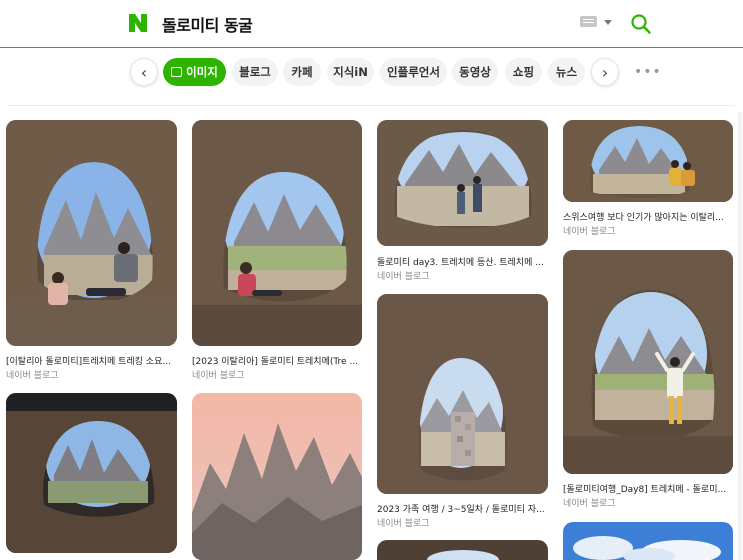 This screenshot has height=560, width=743. I want to click on image-result-card: 2023 가족 여행 / 3~5일차 / 돌로미티 자... 네이버 블로그, so click(462, 412).